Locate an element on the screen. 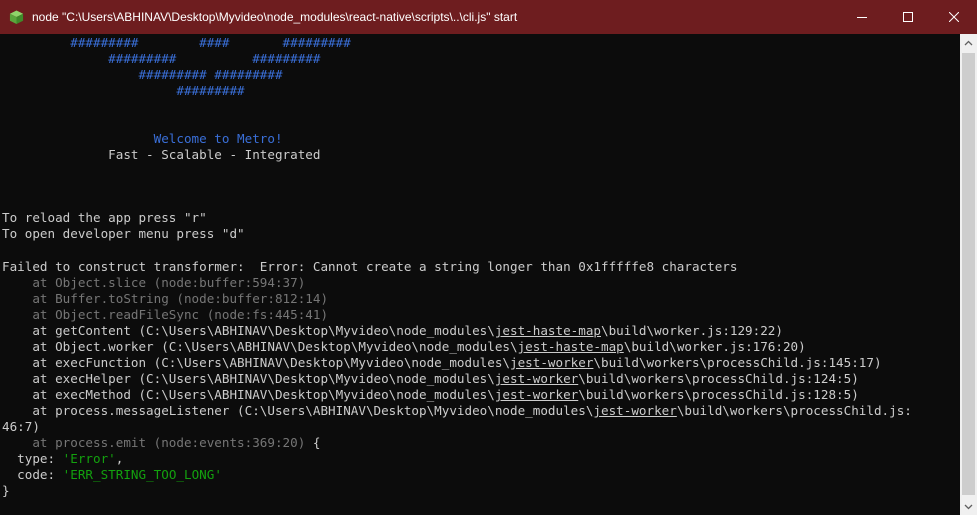 The image size is (977, 515). object-open-brace: { is located at coordinates (313, 442).